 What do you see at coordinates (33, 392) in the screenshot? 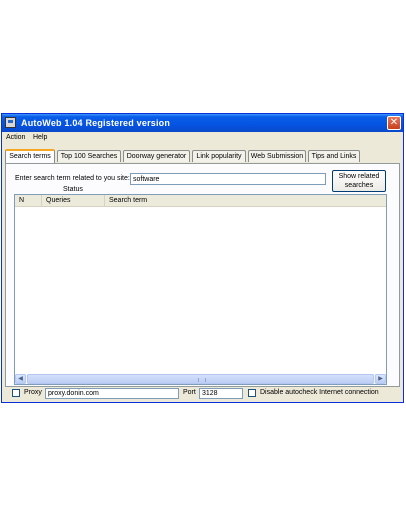
I see `proxy-label: Proxy` at bounding box center [33, 392].